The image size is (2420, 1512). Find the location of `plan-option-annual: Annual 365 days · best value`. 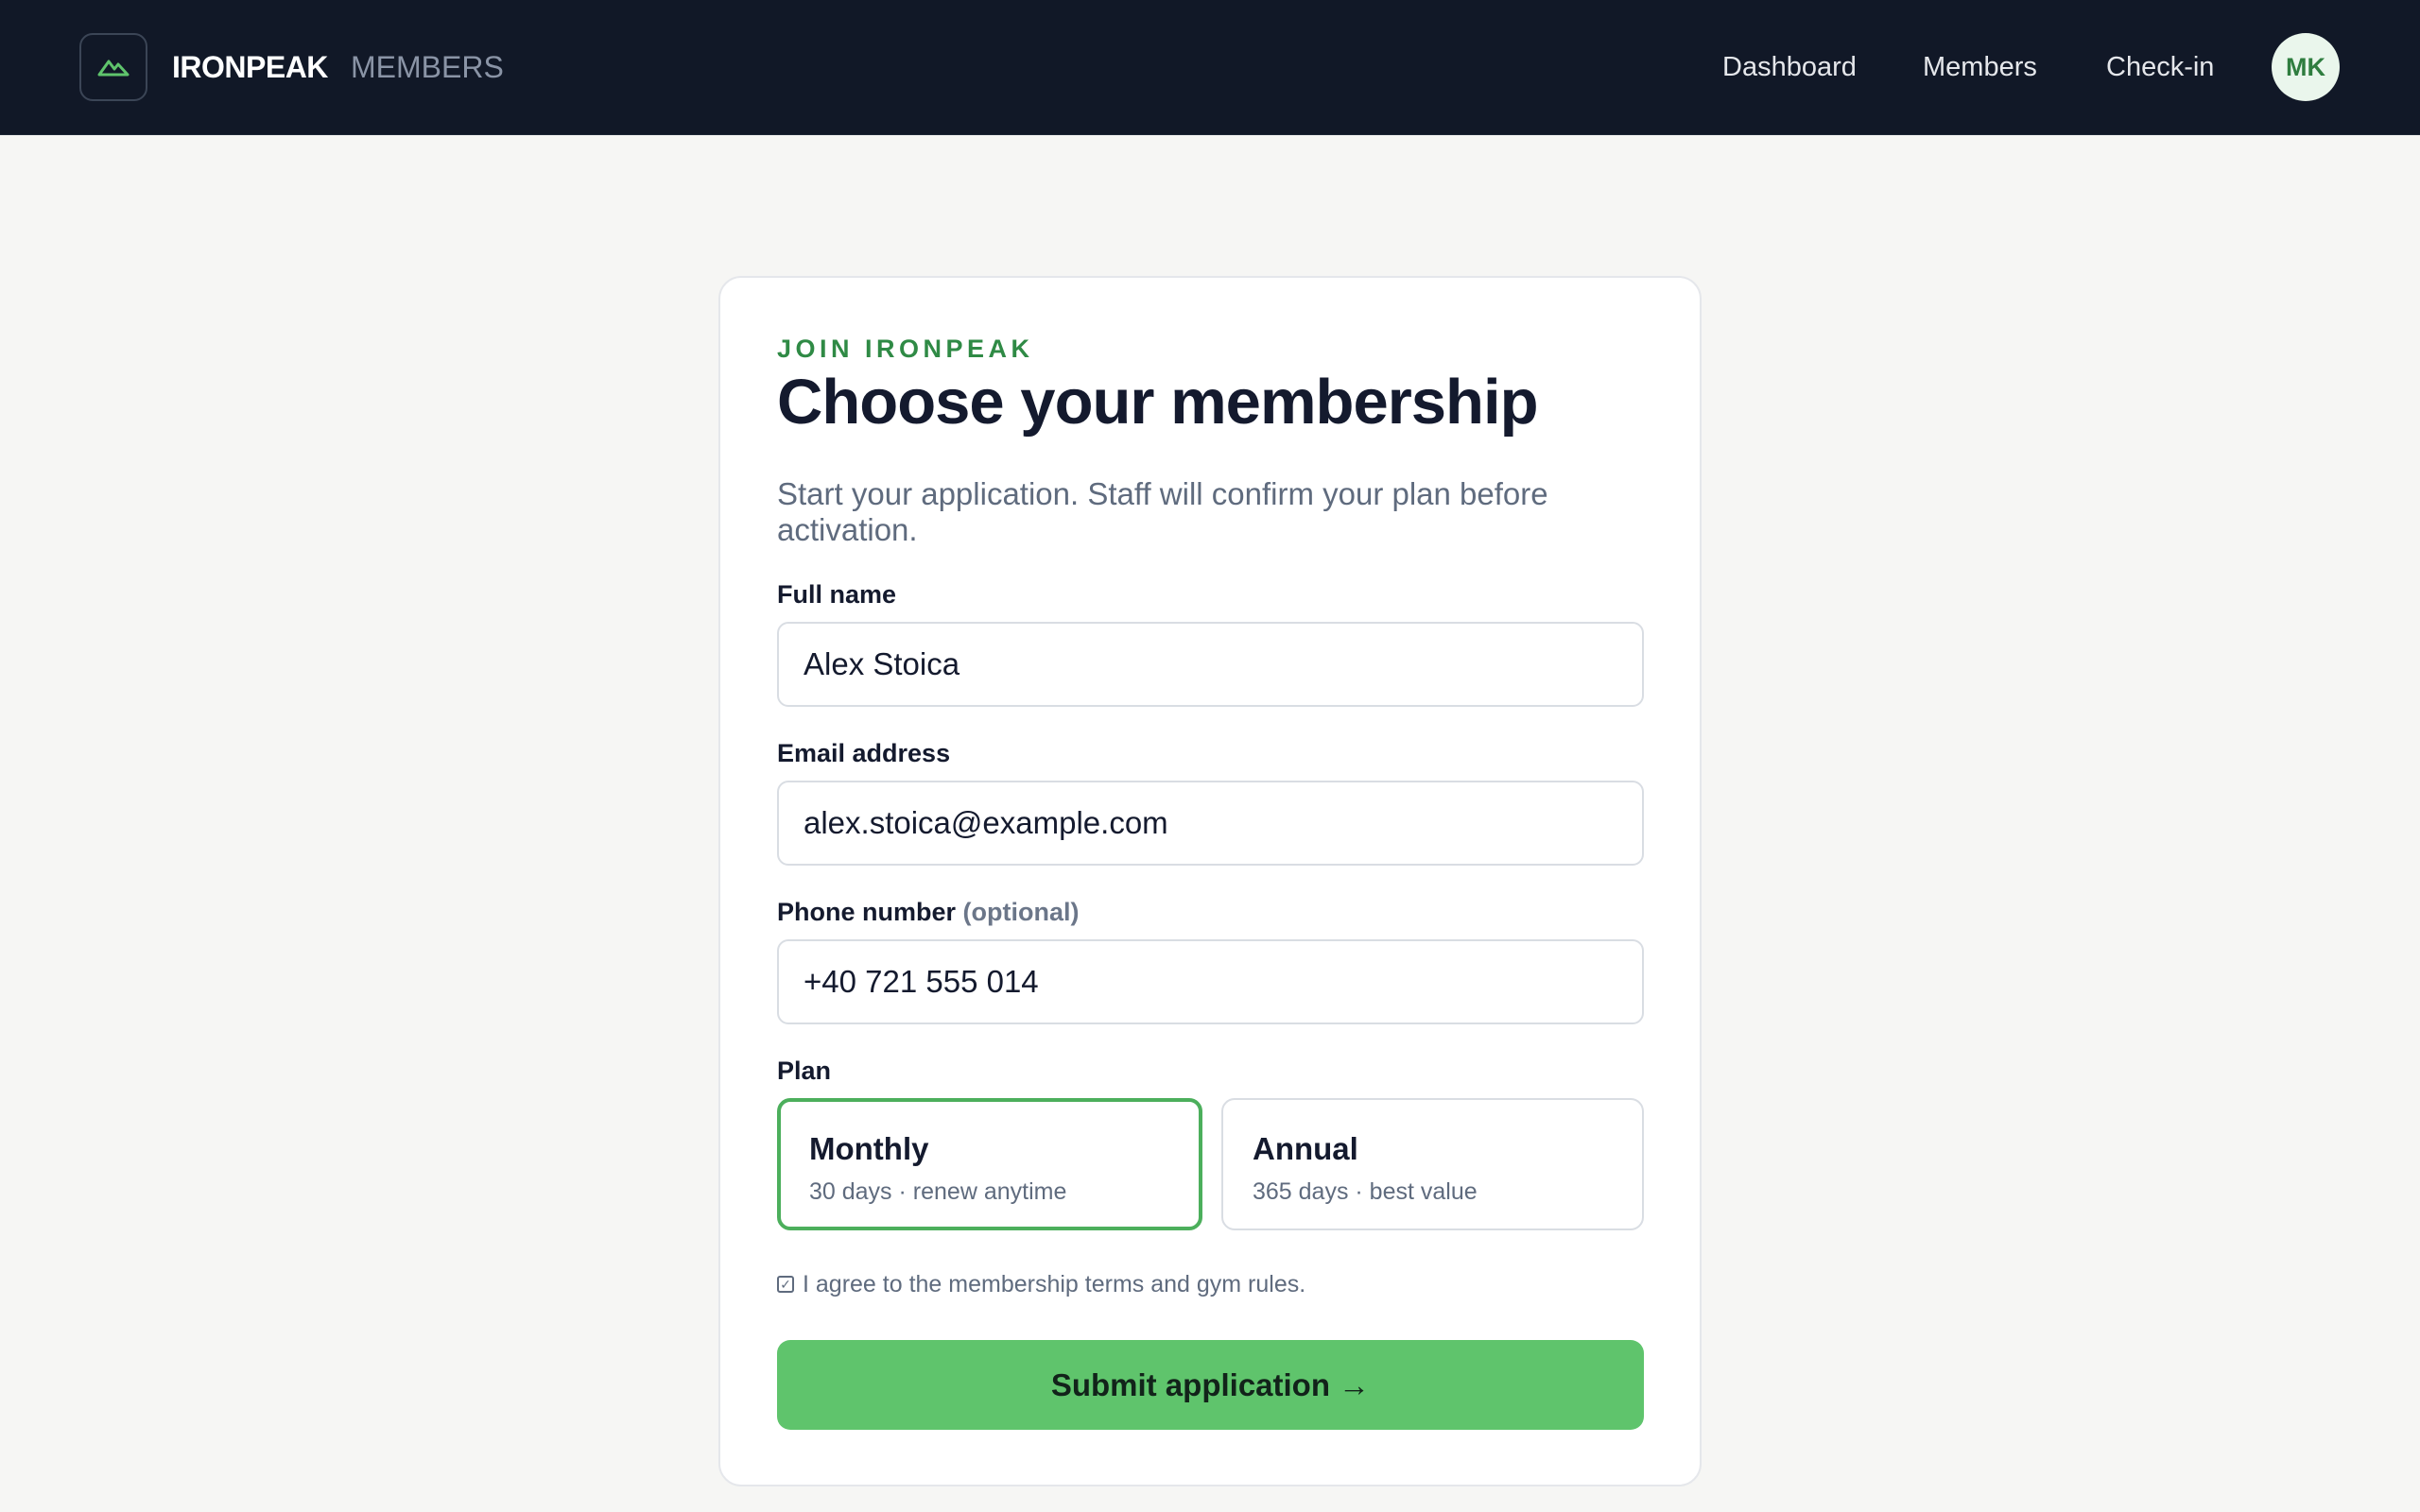

plan-option-annual: Annual 365 days · best value is located at coordinates (1432, 1164).